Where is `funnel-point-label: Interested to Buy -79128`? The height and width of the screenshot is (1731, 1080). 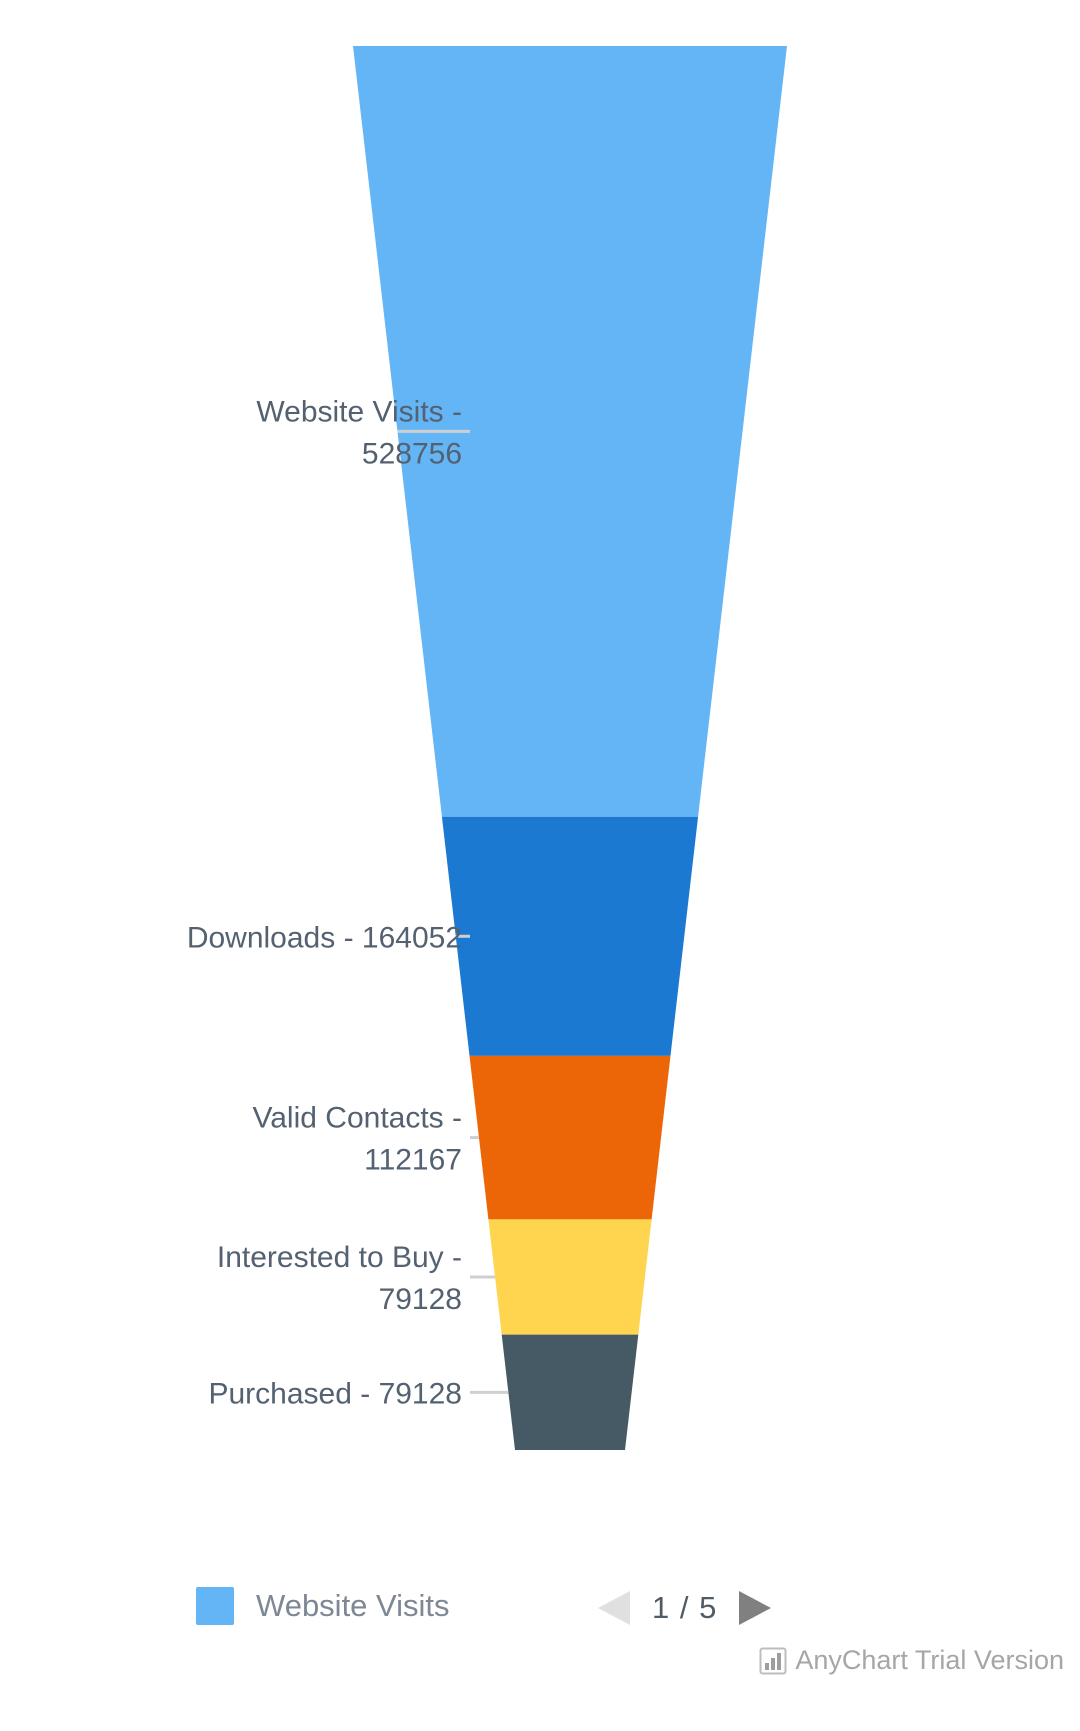
funnel-point-label: Interested to Buy -79128 is located at coordinates (339, 1278).